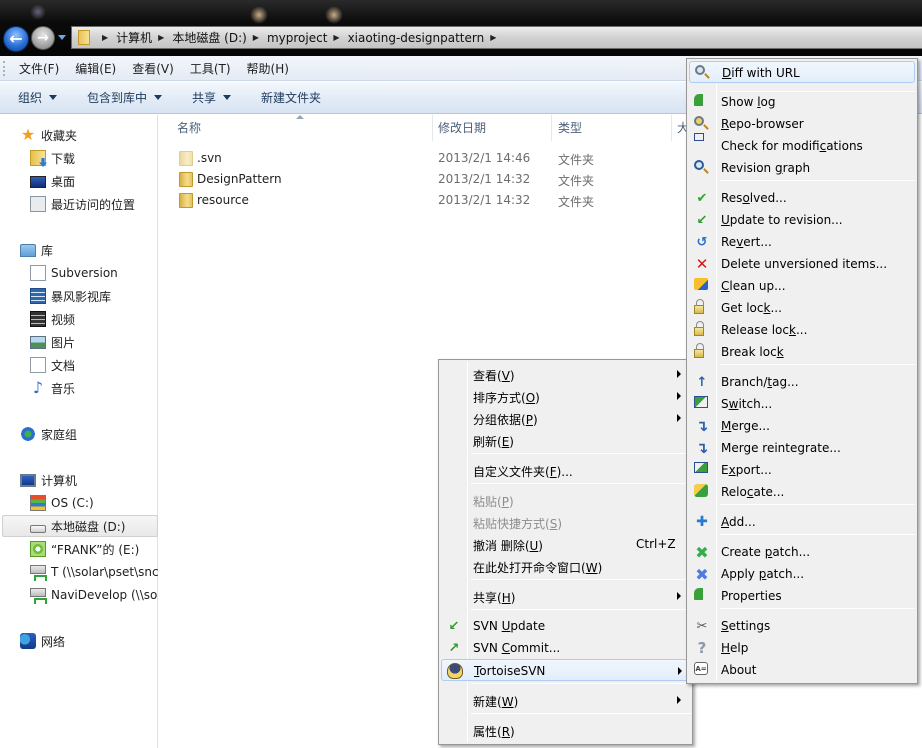 This screenshot has width=922, height=748. Describe the element at coordinates (189, 128) in the screenshot. I see `column-header-name: 名称` at that location.